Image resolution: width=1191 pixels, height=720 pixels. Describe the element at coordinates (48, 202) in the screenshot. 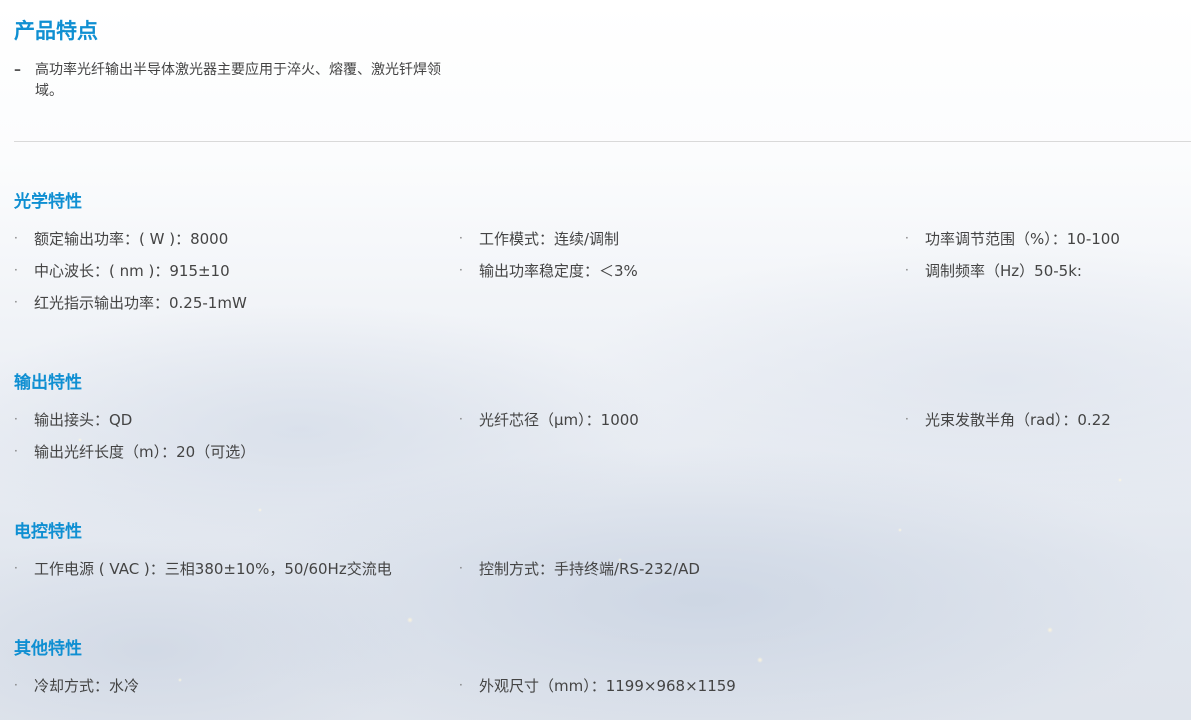

I see `optical-section-title: 光学特性` at that location.